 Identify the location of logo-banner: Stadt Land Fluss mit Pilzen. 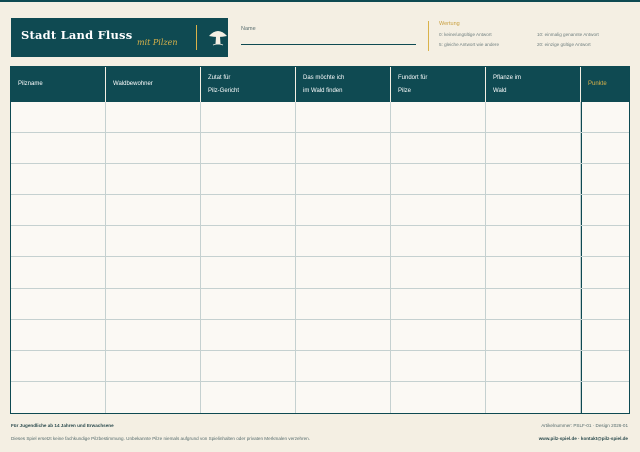
(119, 37).